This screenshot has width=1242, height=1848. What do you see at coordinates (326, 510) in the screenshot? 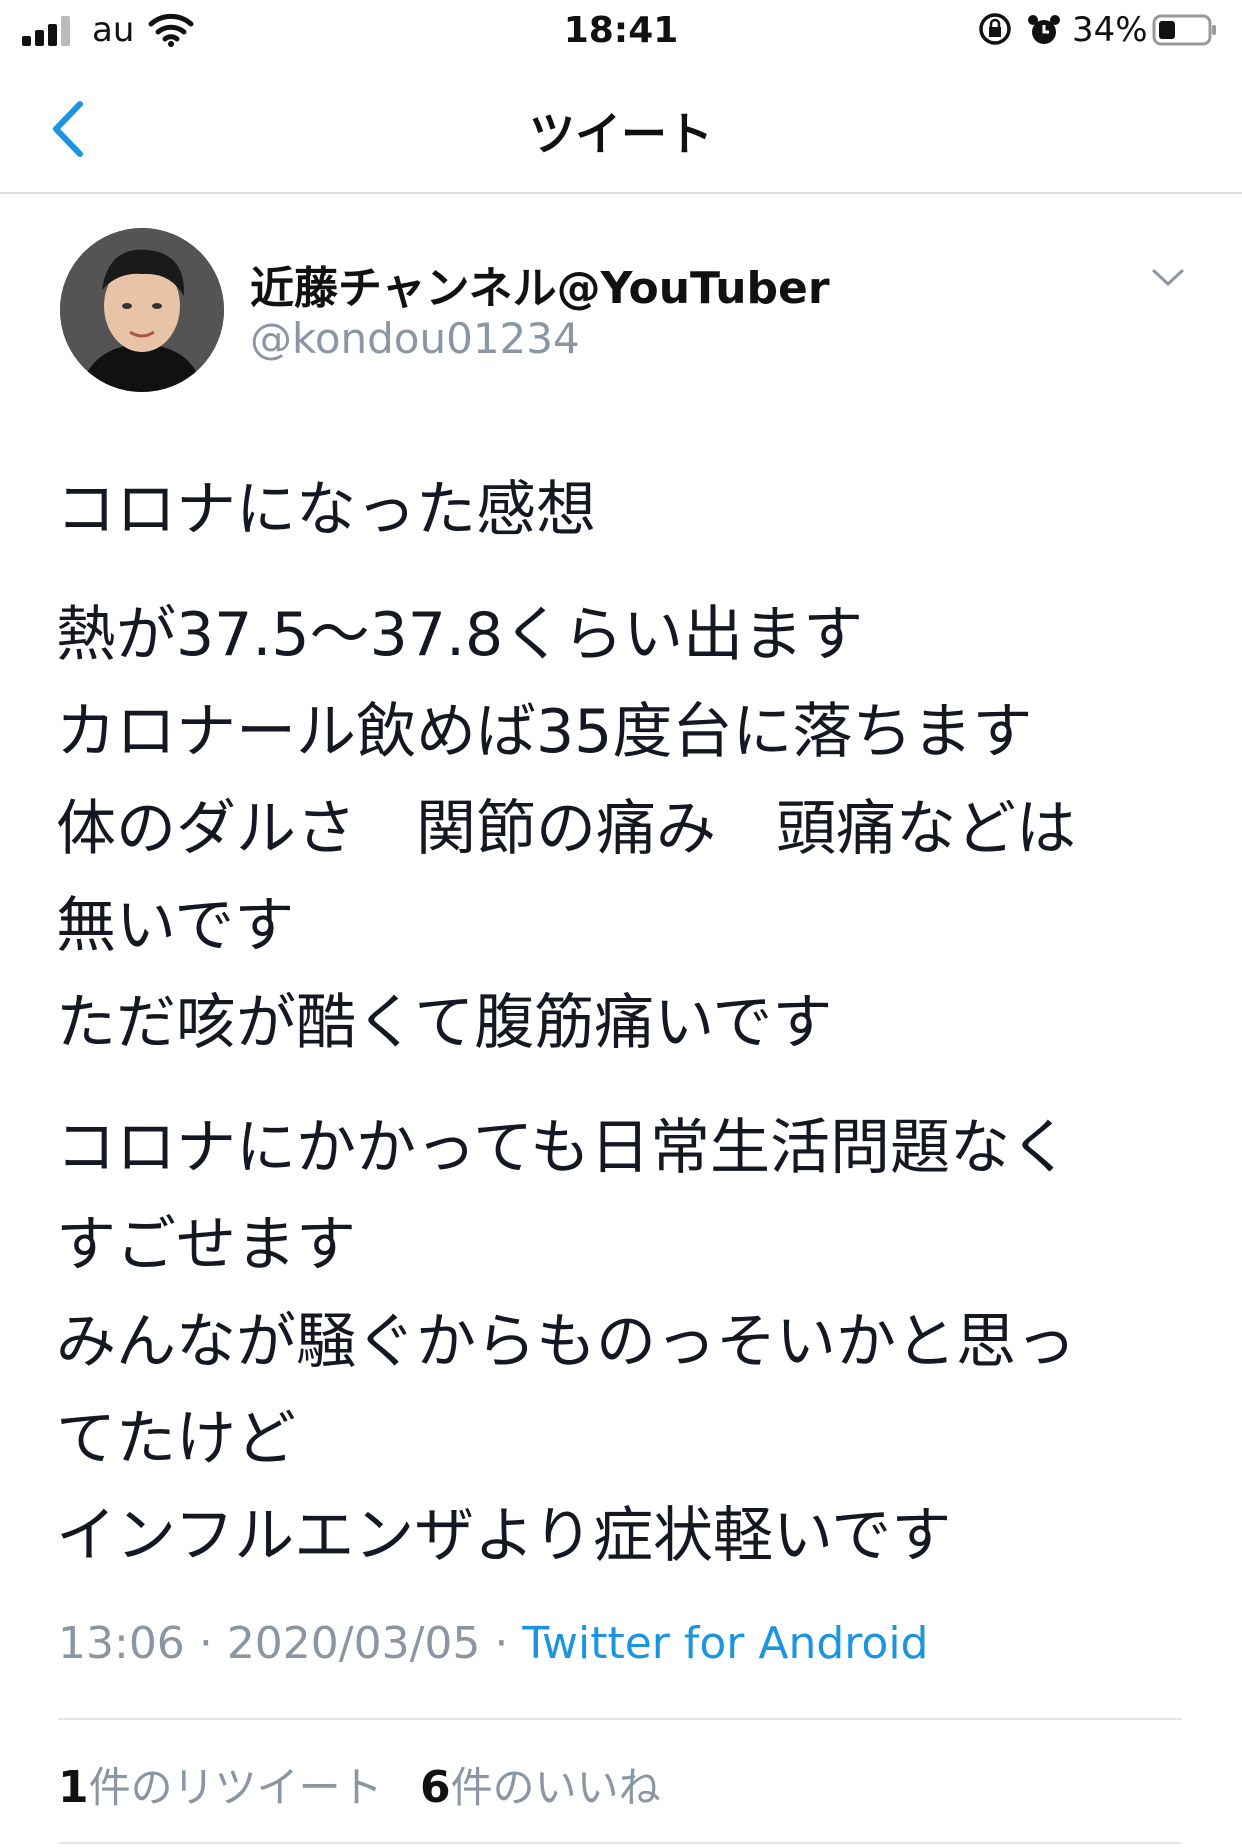
I see `tweet-line: コロナになった感想` at bounding box center [326, 510].